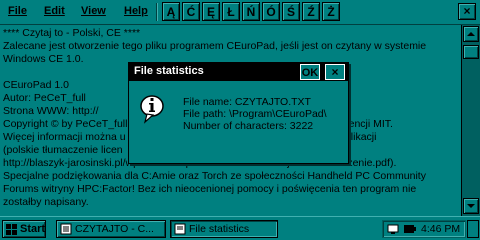  I want to click on char-button-n-acute: Ń, so click(251, 11).